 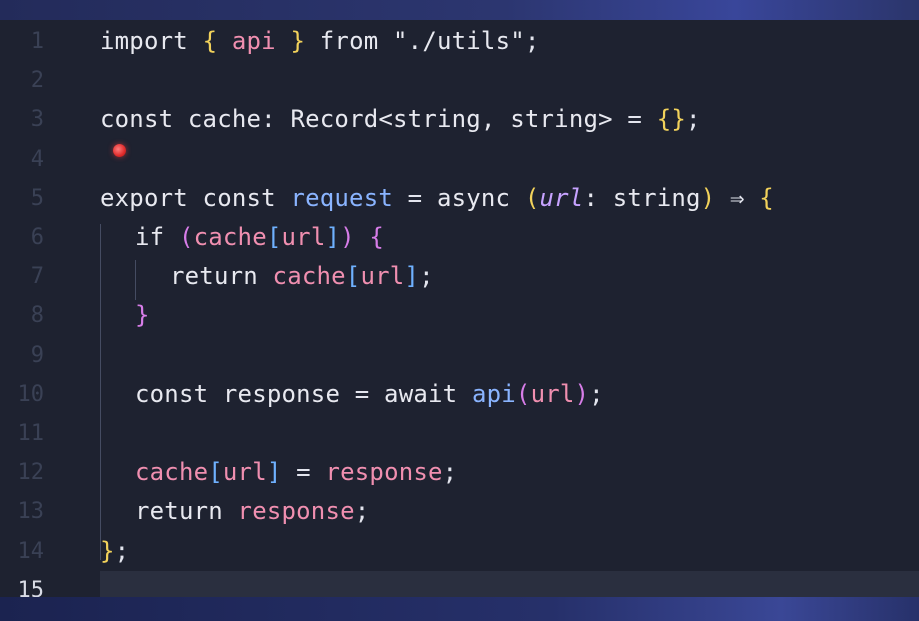 What do you see at coordinates (181, 119) in the screenshot?
I see `code-token: const cache` at bounding box center [181, 119].